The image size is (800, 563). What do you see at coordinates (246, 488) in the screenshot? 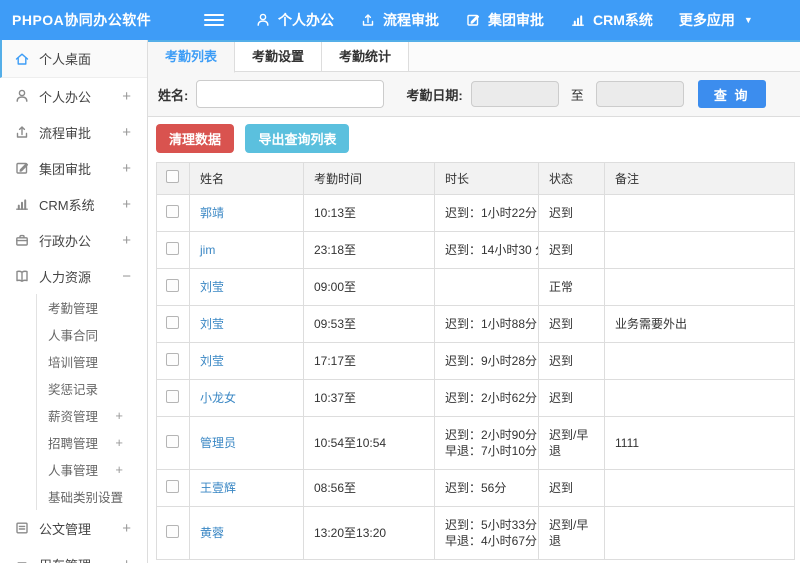
I see `employee-name-link: 王壹辉` at bounding box center [246, 488].